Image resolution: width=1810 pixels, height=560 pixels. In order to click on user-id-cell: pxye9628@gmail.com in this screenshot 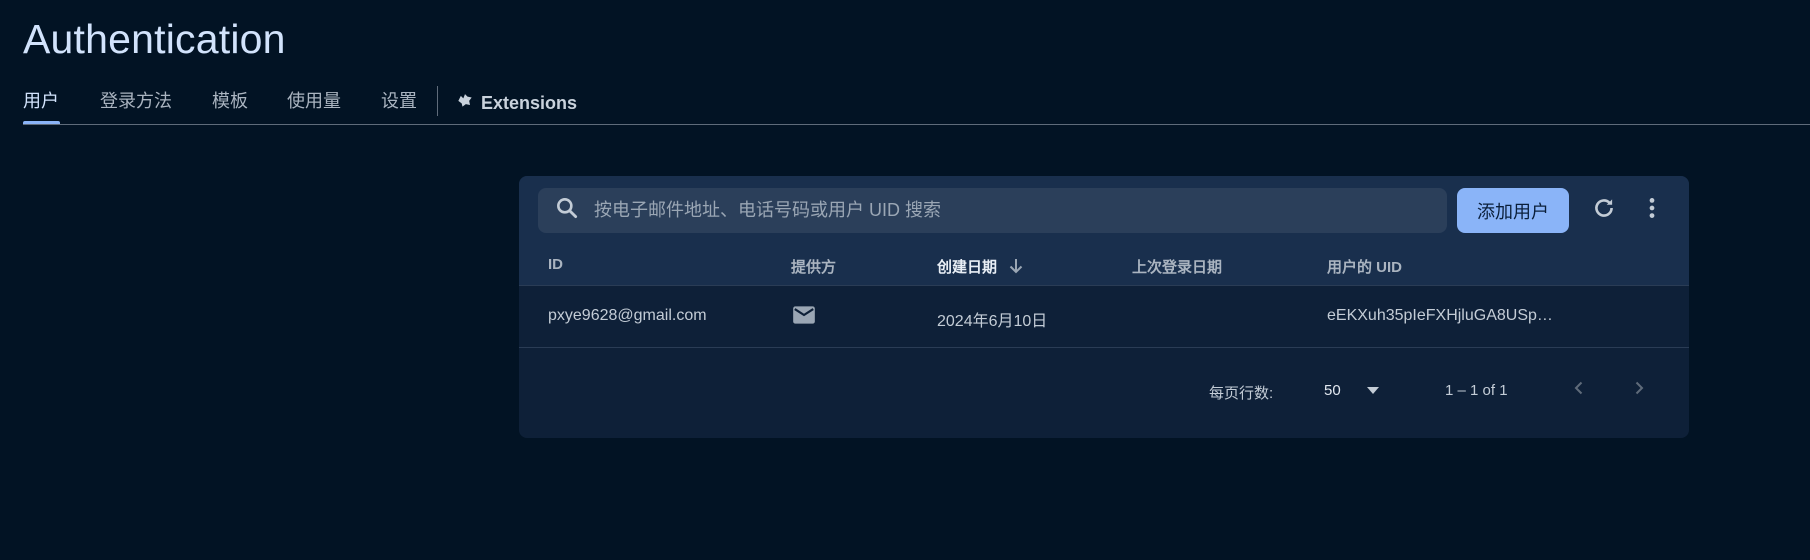, I will do `click(627, 315)`.